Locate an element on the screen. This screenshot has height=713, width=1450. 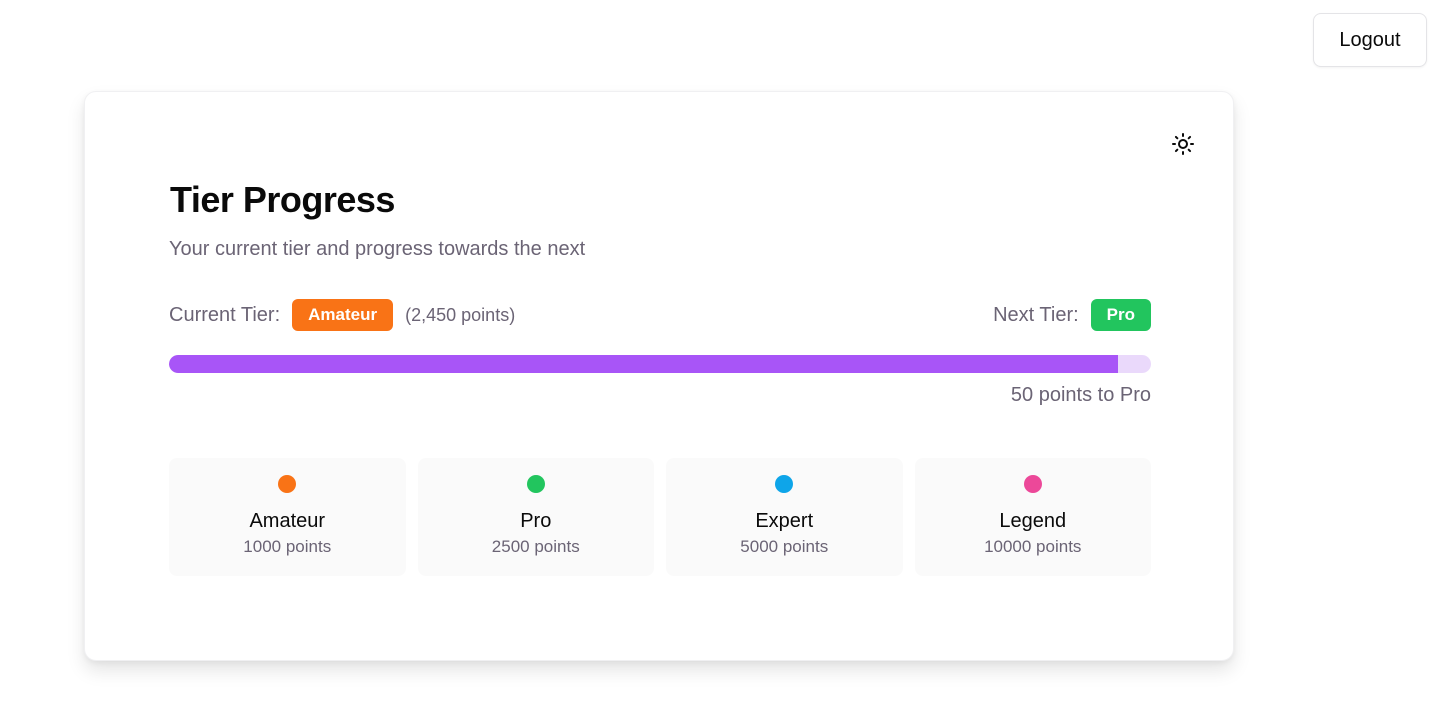
next-tier-group: Next Tier: Pro is located at coordinates (1072, 315).